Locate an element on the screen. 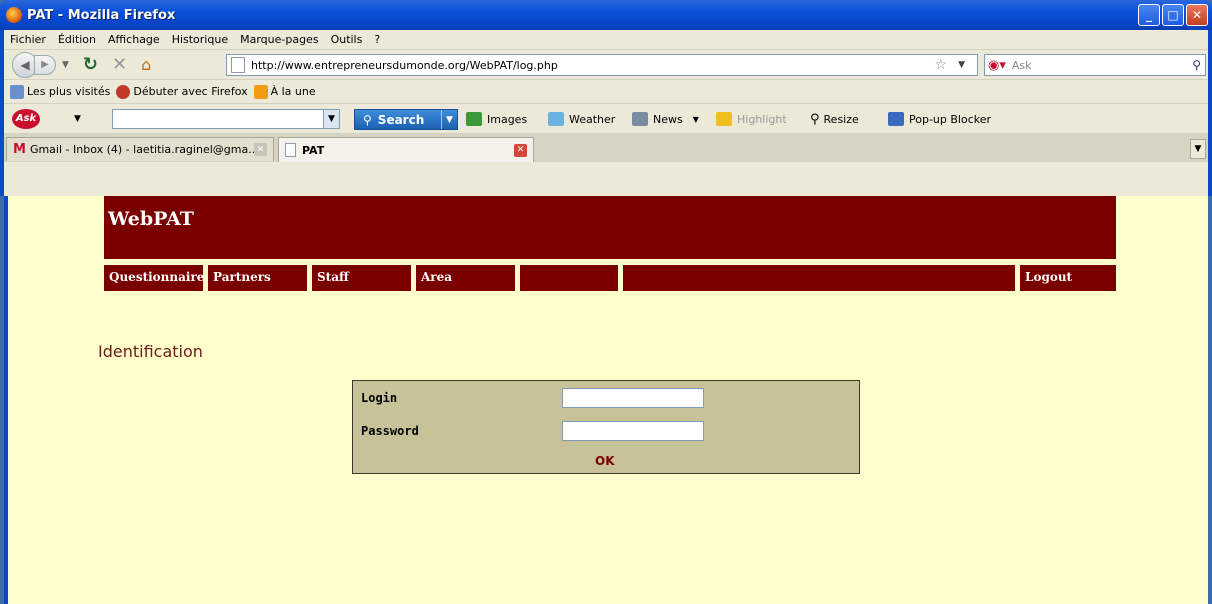 The height and width of the screenshot is (604, 1212). forward-arrow-icon: ▶ is located at coordinates (45, 64).